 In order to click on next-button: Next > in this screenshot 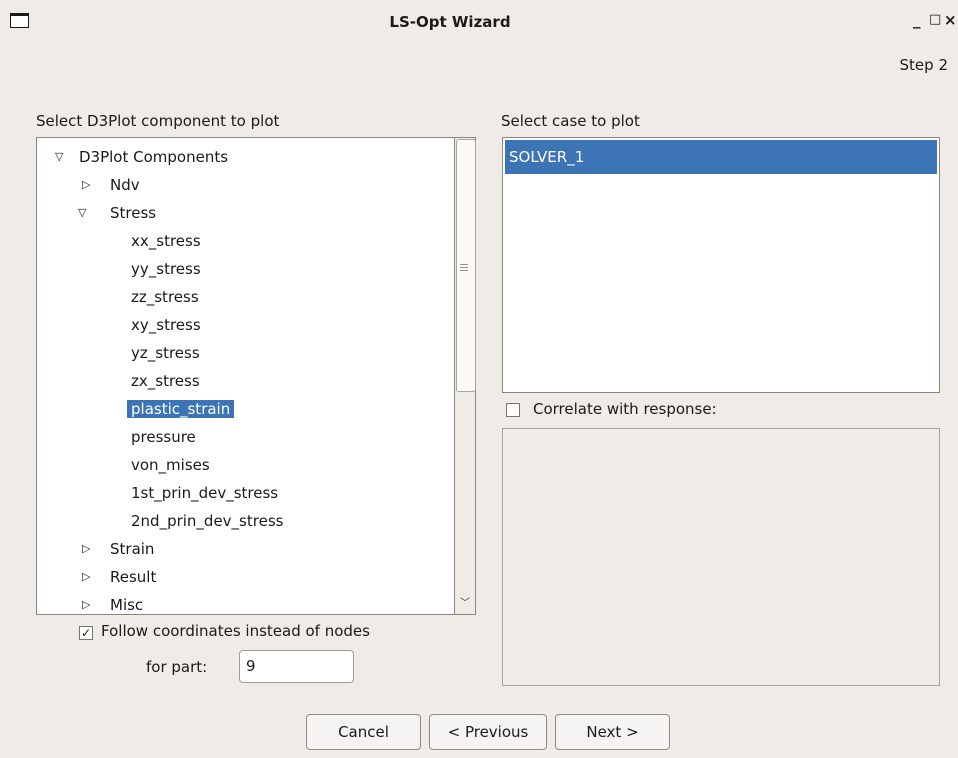, I will do `click(612, 732)`.